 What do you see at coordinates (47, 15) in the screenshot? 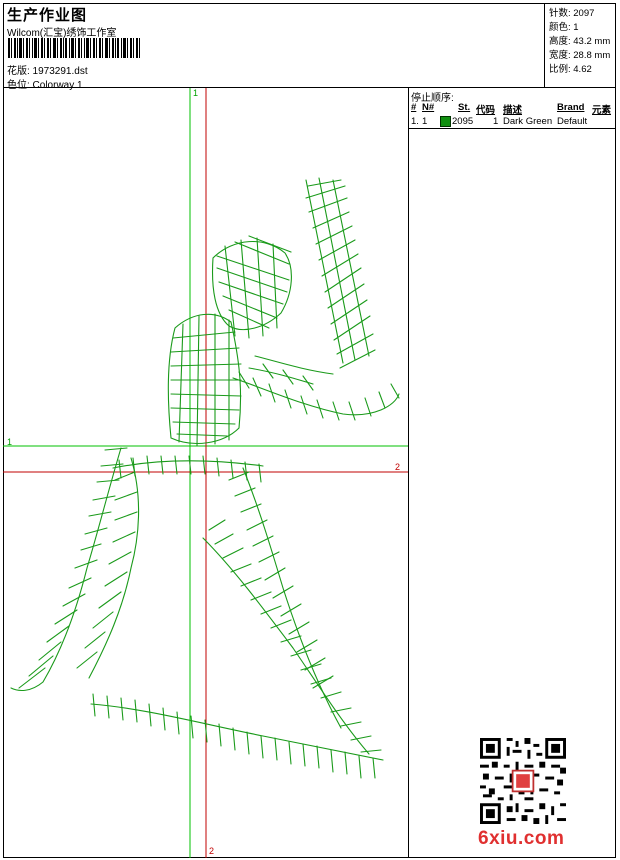
I see `sheet-title: 生产作业图` at bounding box center [47, 15].